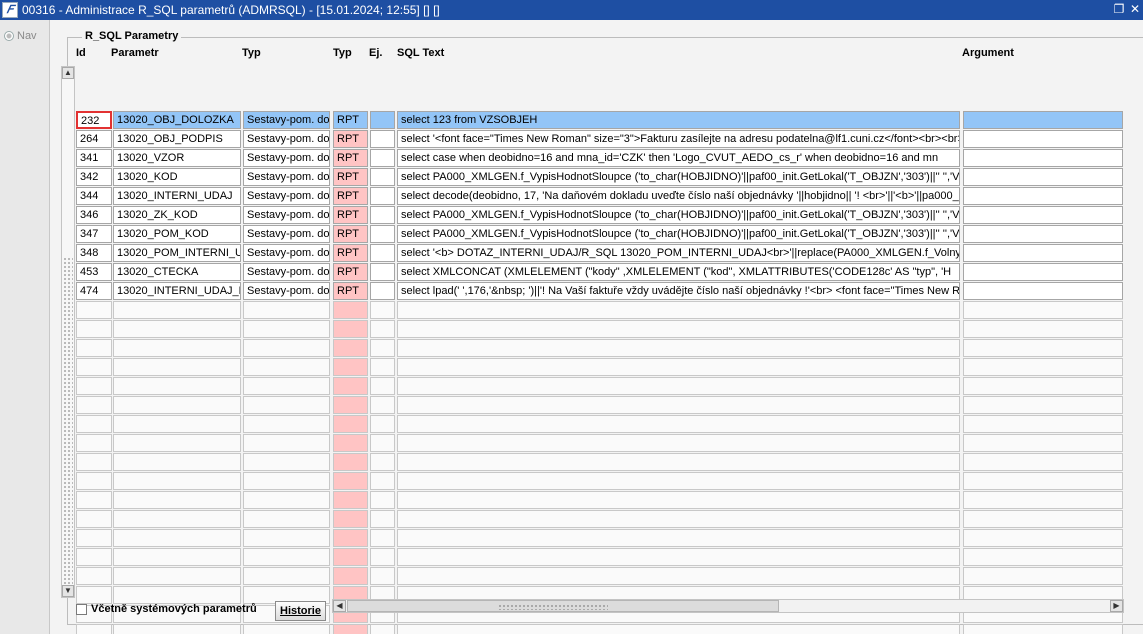 The width and height of the screenshot is (1143, 634). I want to click on scroll-right-arrow-icon: ▶, so click(1116, 606).